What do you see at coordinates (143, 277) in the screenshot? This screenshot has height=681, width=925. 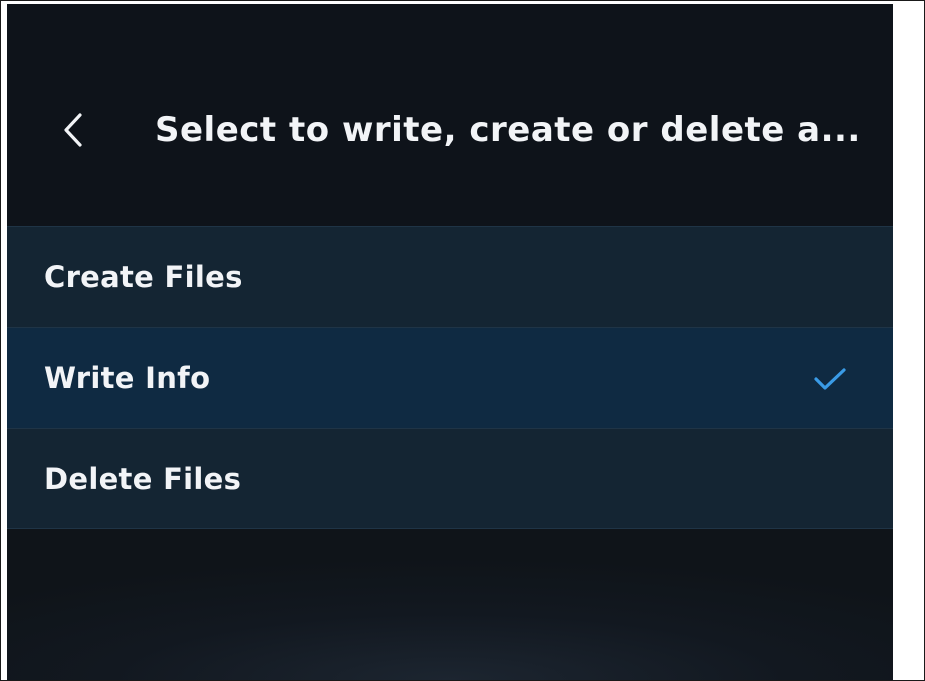 I see `option-label: Create Files` at bounding box center [143, 277].